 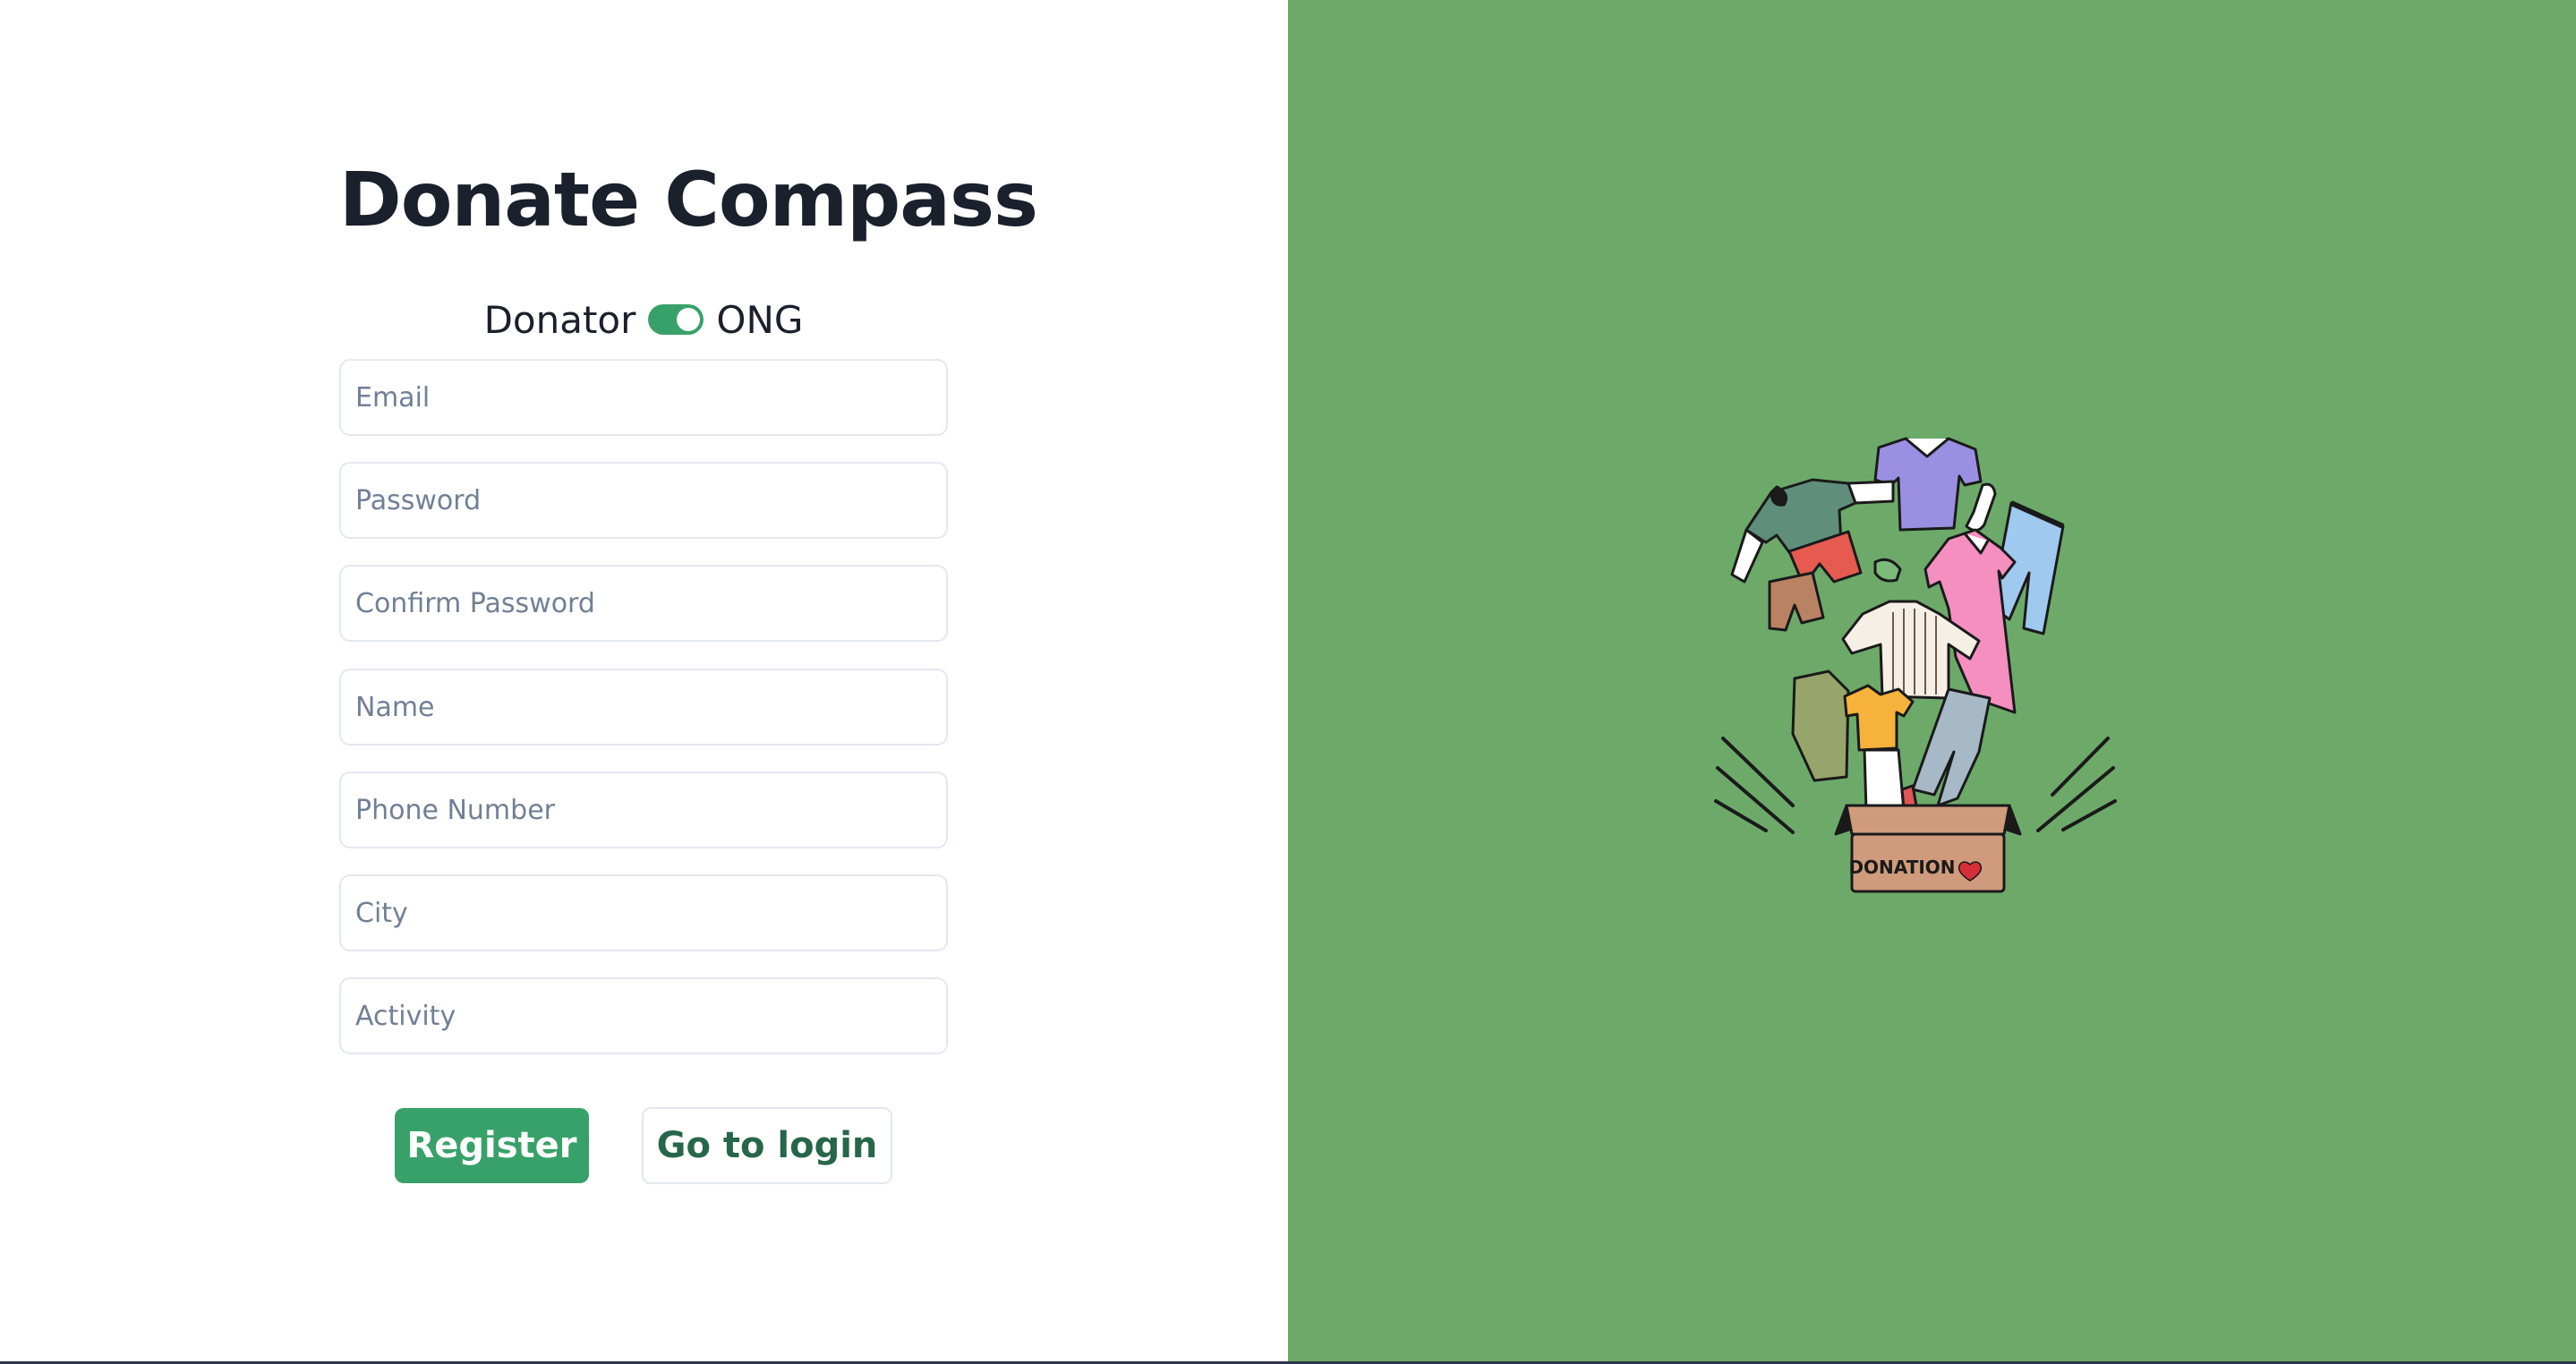 I want to click on donator-label: Donator, so click(x=559, y=319).